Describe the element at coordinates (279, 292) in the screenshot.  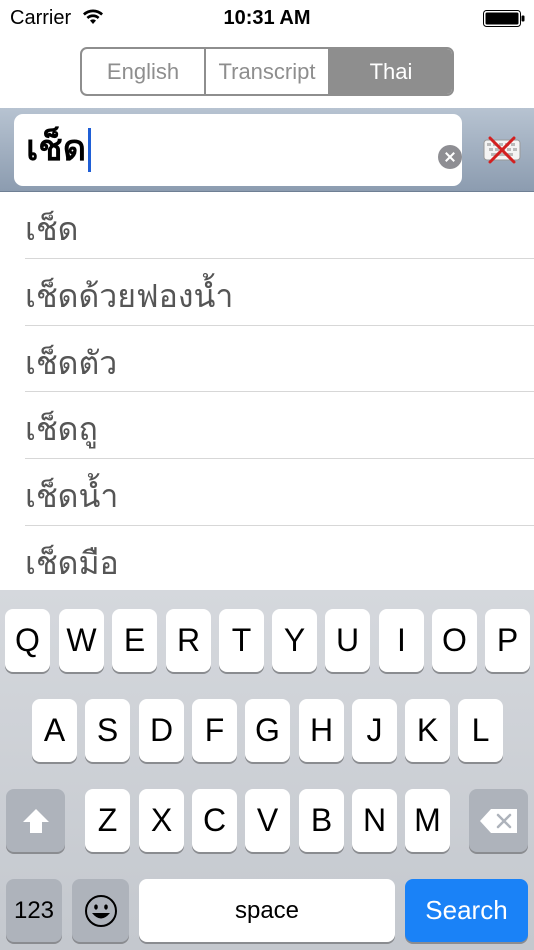
I see `list-item: เช็ดด้วยฟองน้ำ` at that location.